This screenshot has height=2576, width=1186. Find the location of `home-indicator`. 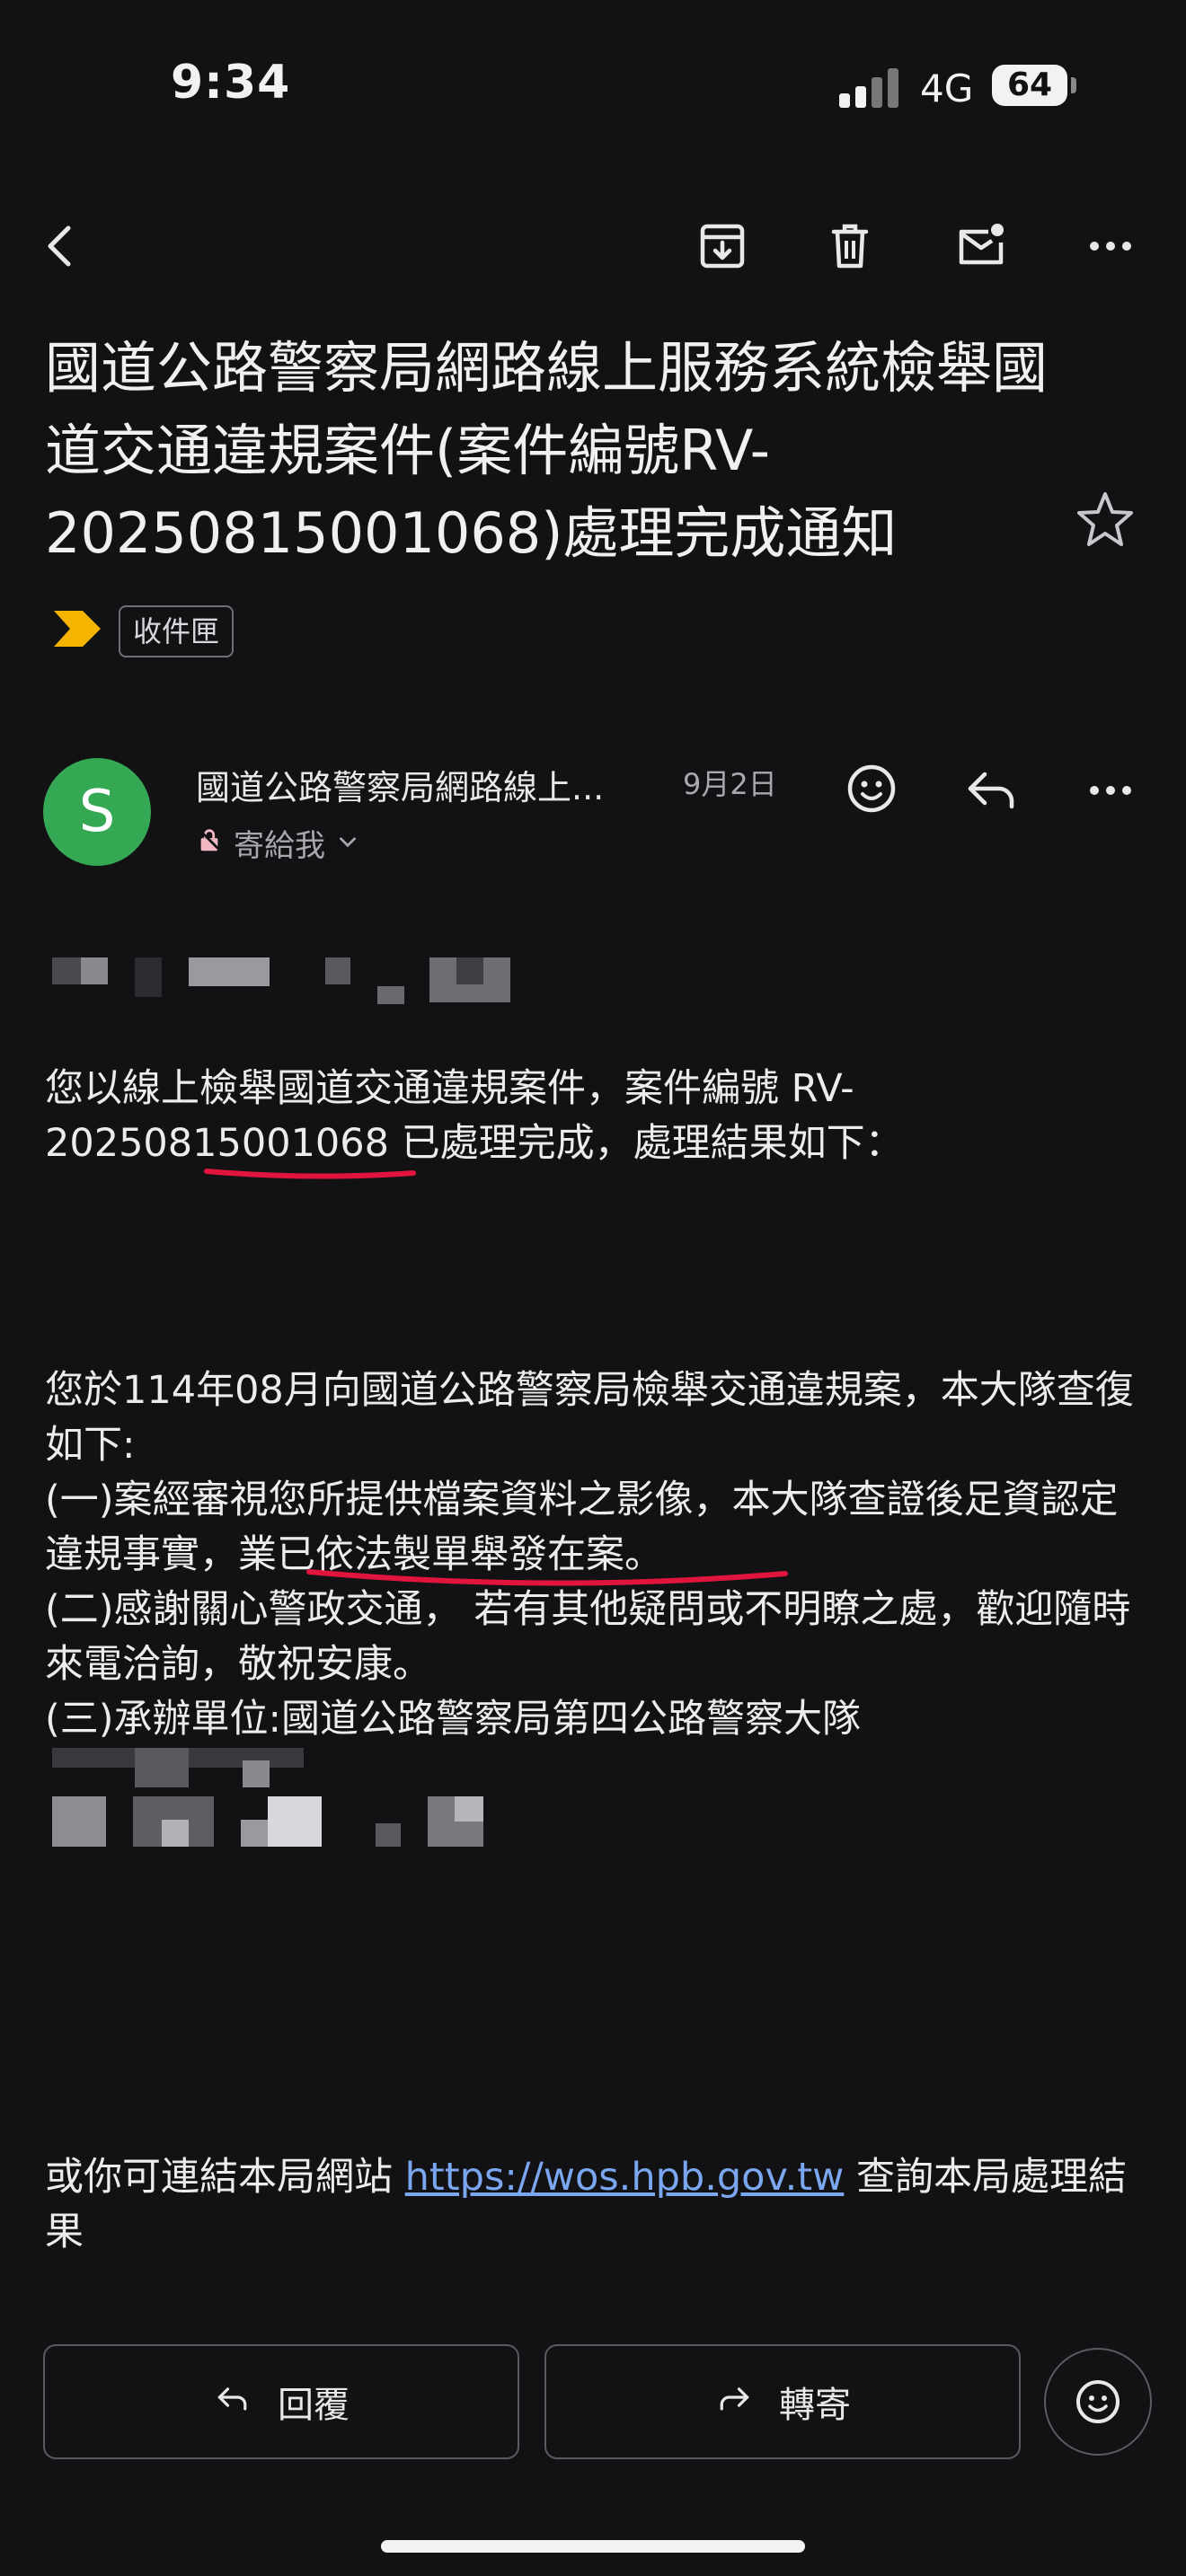

home-indicator is located at coordinates (593, 2546).